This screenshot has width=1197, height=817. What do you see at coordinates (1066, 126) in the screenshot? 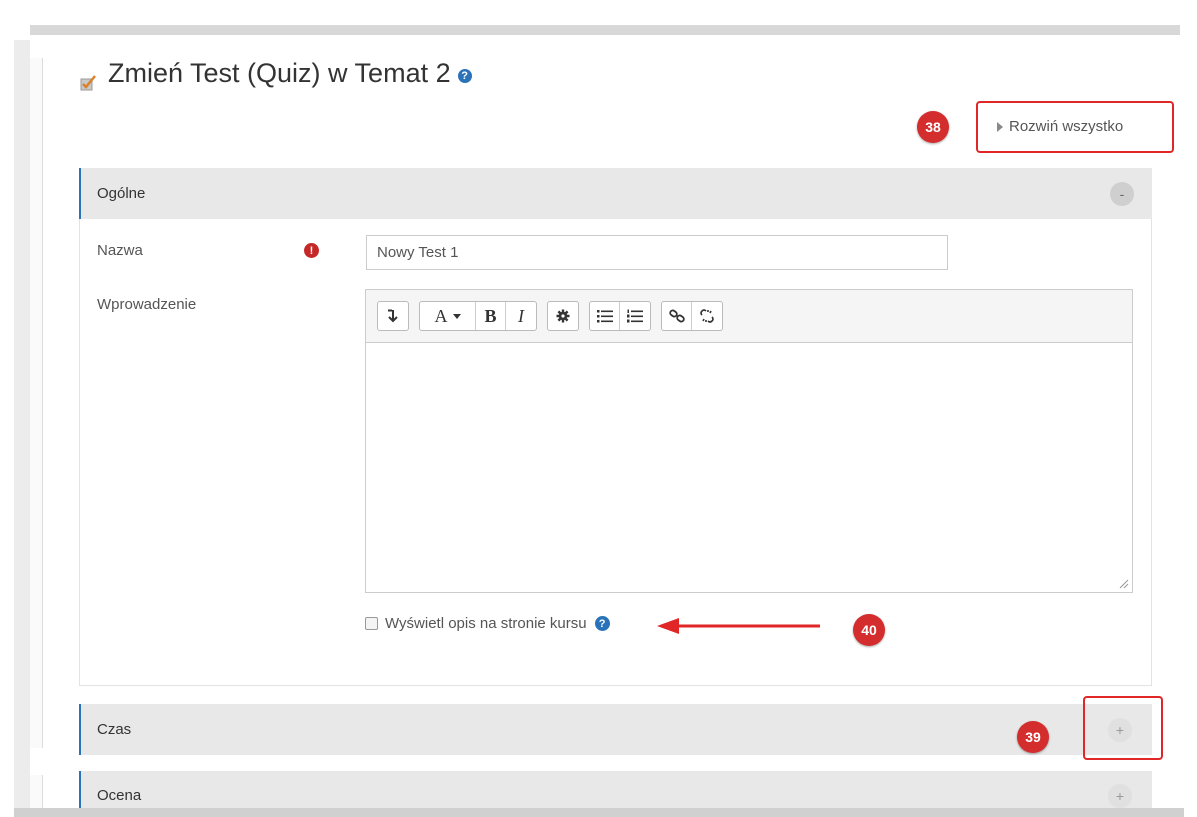
I see `expand-all-label: Rozwiń wszystko` at bounding box center [1066, 126].